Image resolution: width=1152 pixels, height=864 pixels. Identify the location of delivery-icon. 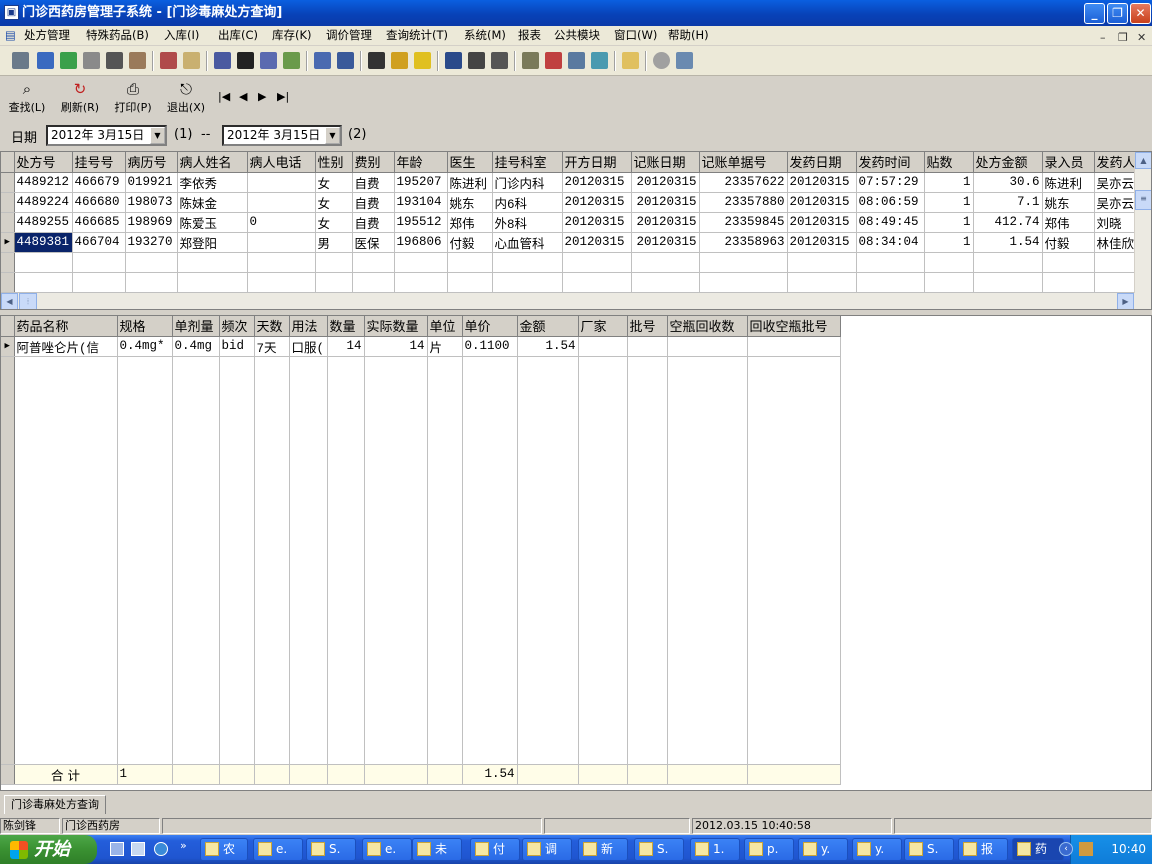
(499, 60).